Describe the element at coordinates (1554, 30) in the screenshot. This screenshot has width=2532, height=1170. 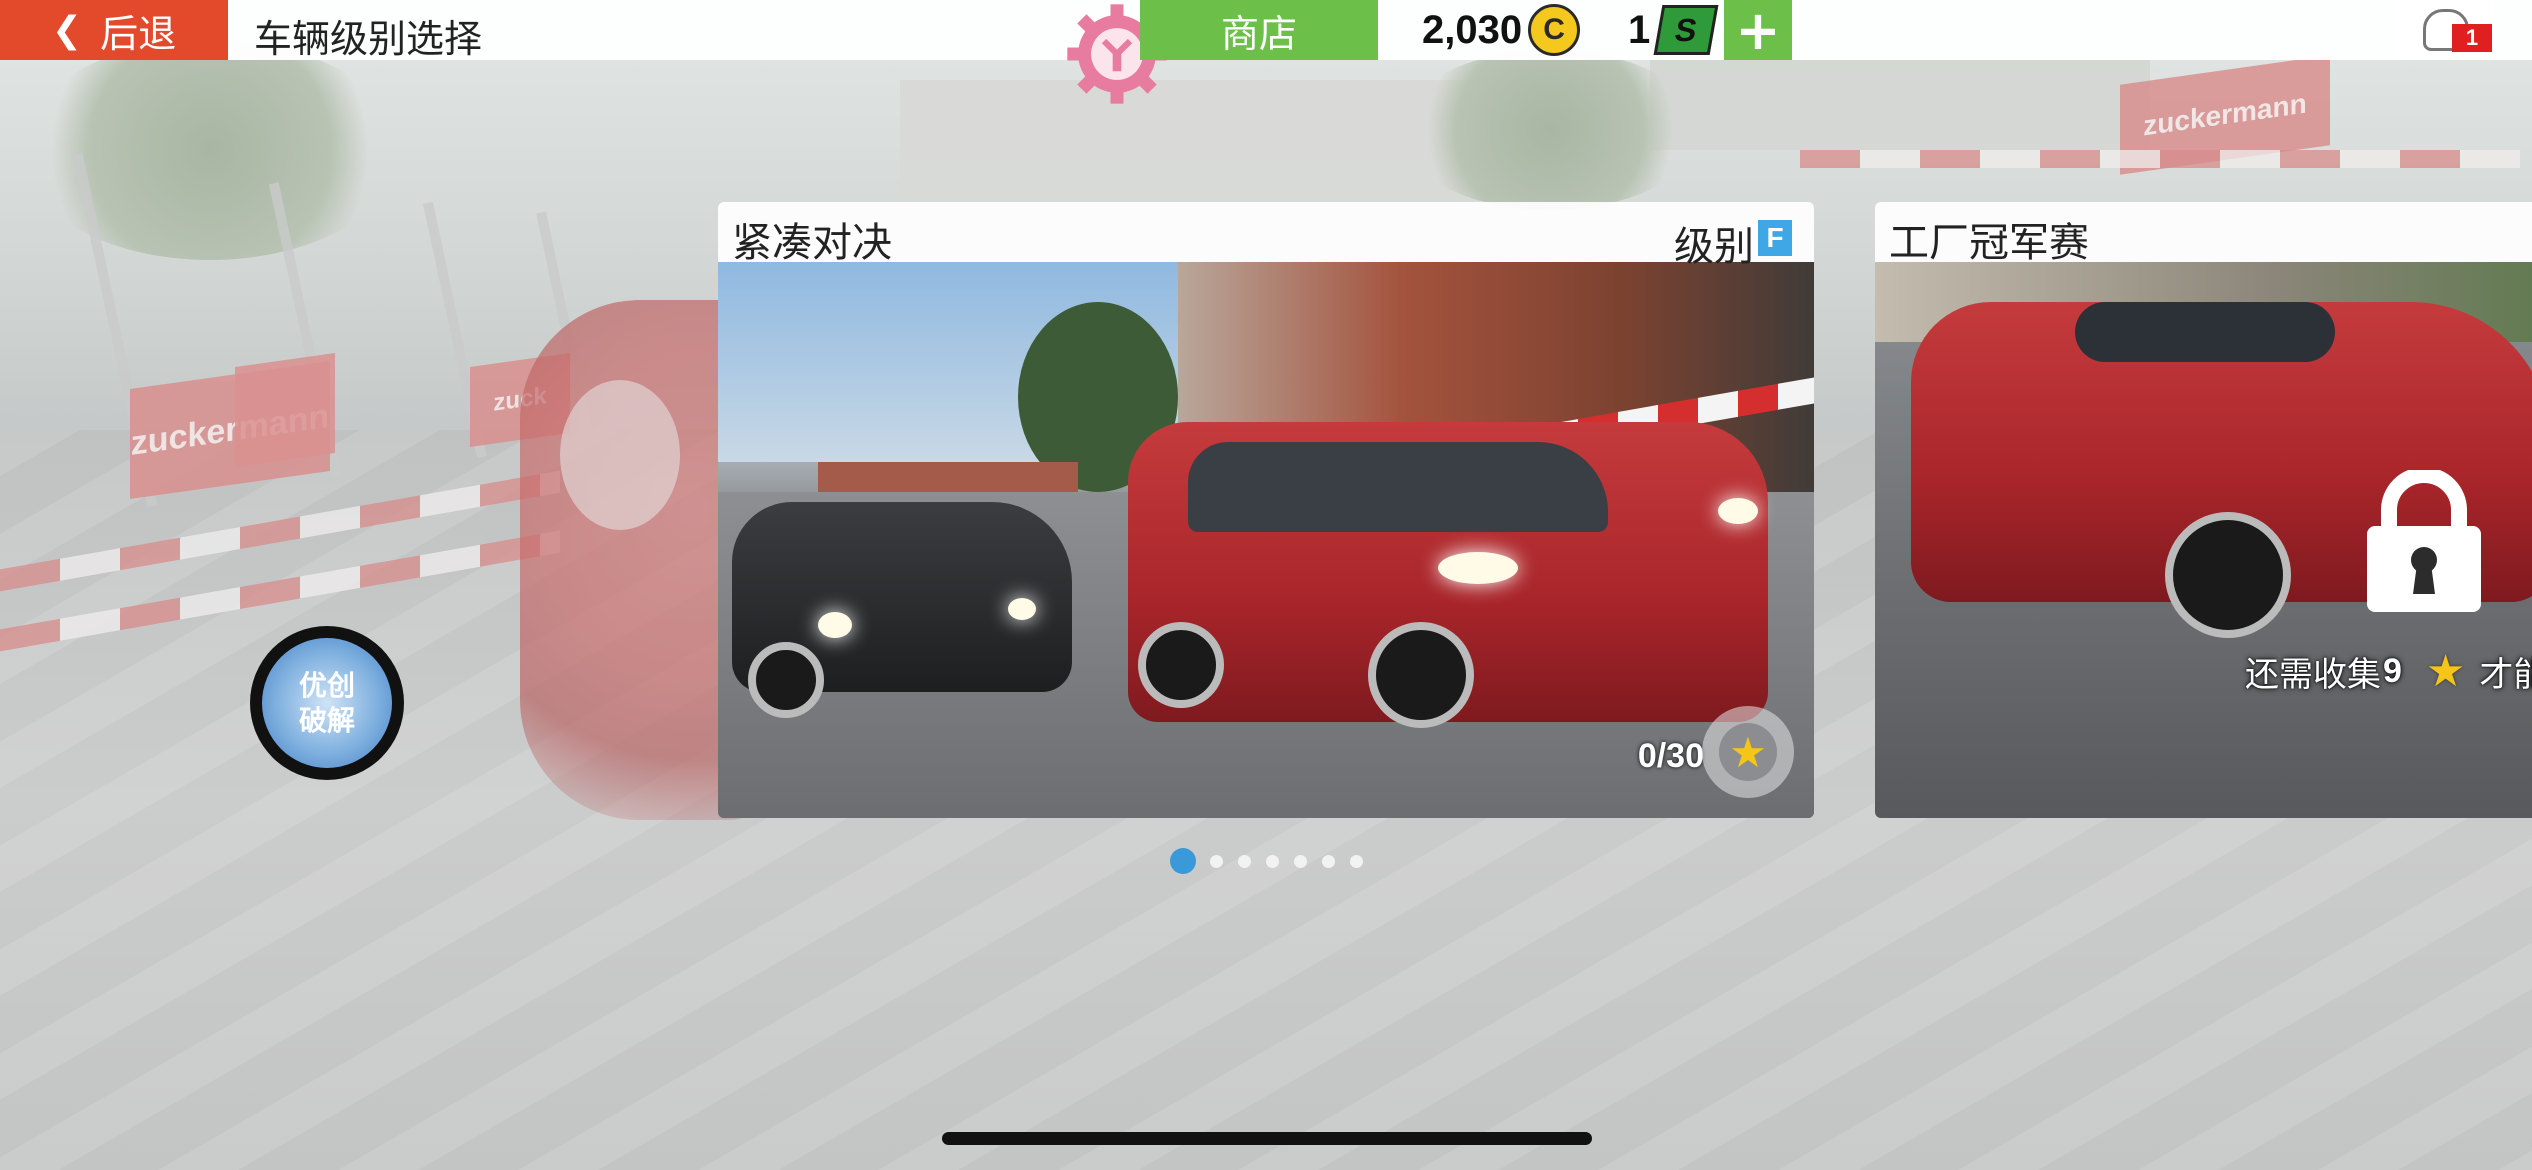
I see `coin-icon: C` at that location.